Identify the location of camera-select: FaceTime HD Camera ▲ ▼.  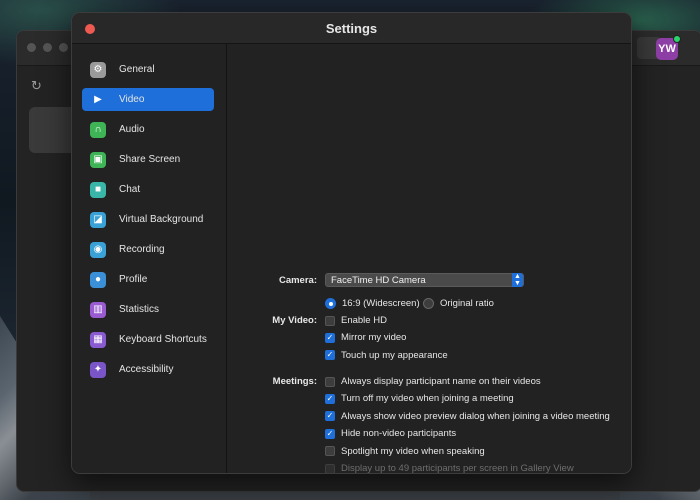
(424, 280).